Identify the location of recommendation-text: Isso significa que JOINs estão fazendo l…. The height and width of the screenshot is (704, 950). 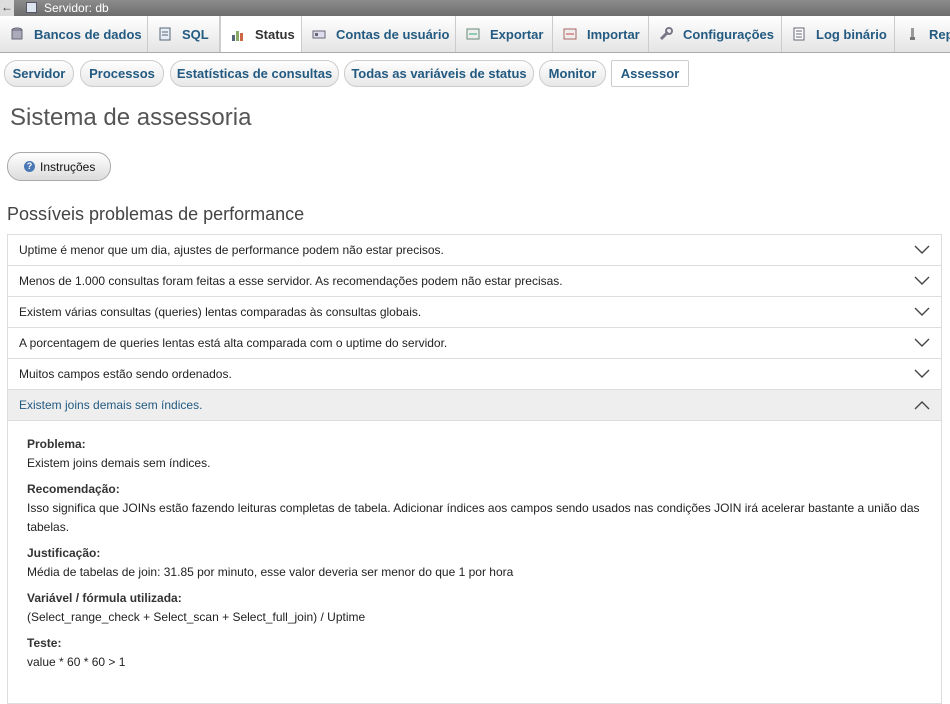
(473, 517).